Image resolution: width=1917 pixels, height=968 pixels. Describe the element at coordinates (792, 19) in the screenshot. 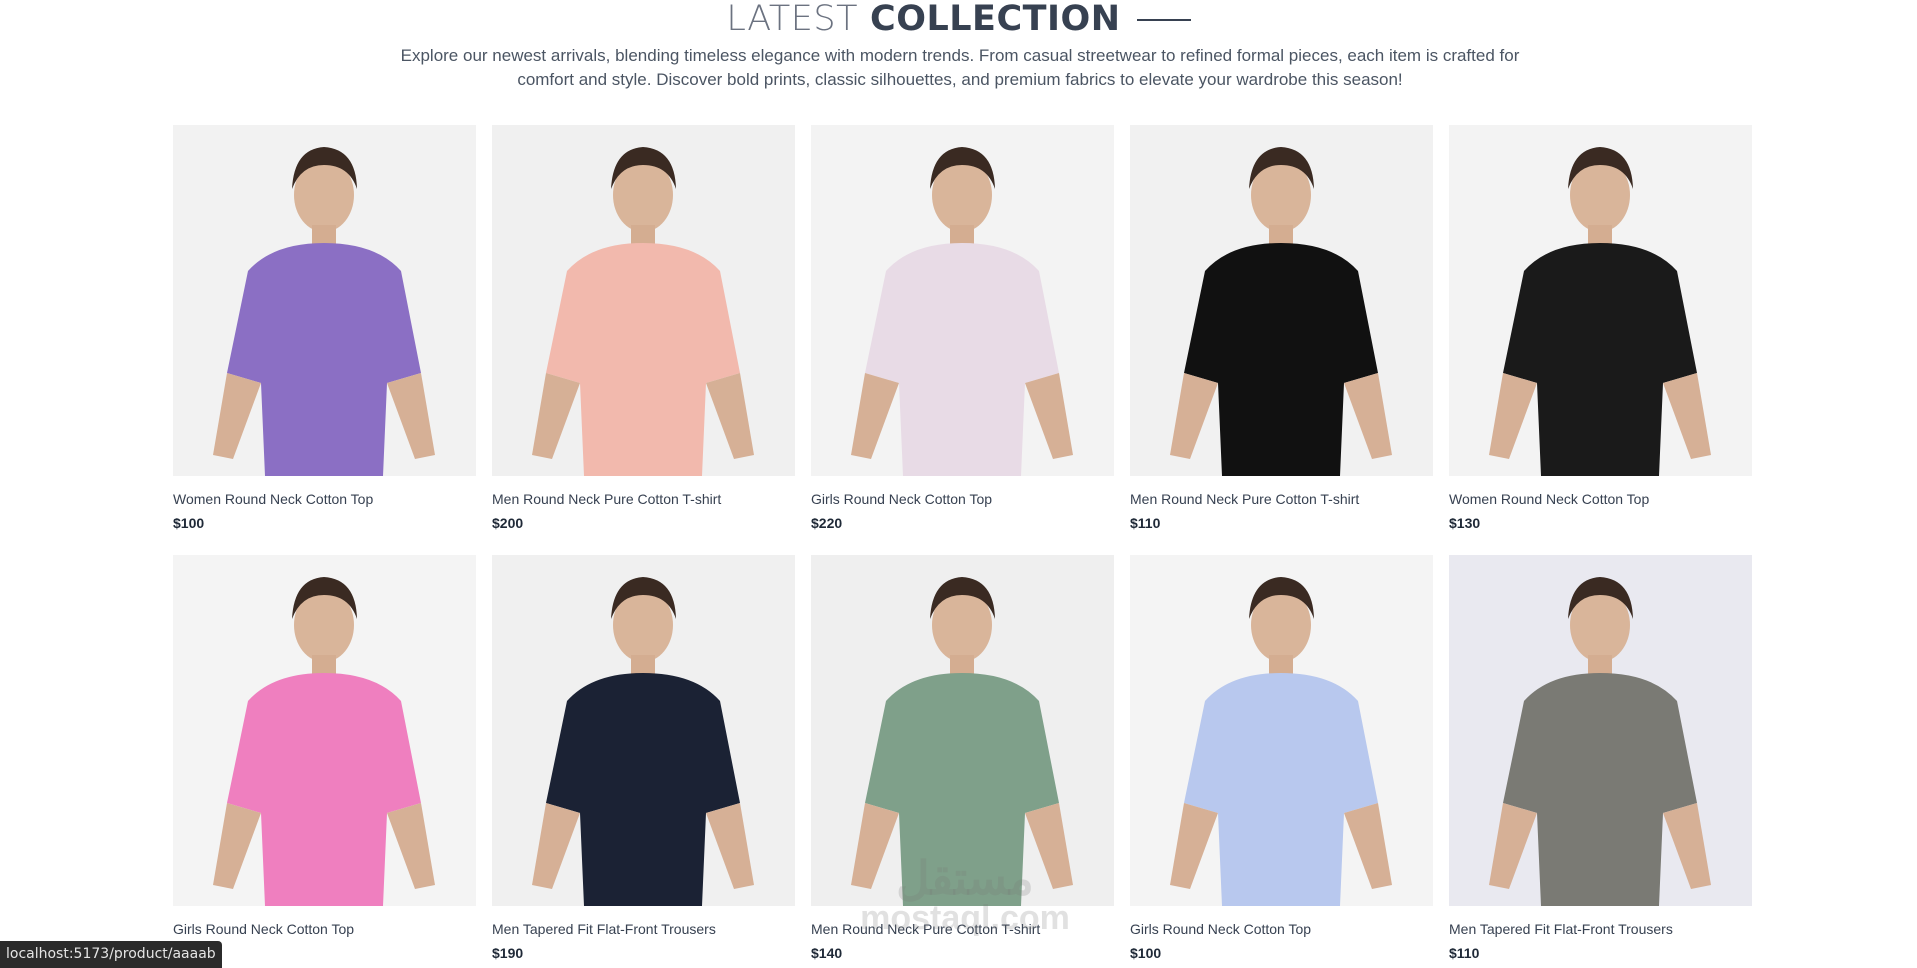

I see `title-light-word: LATEST` at that location.